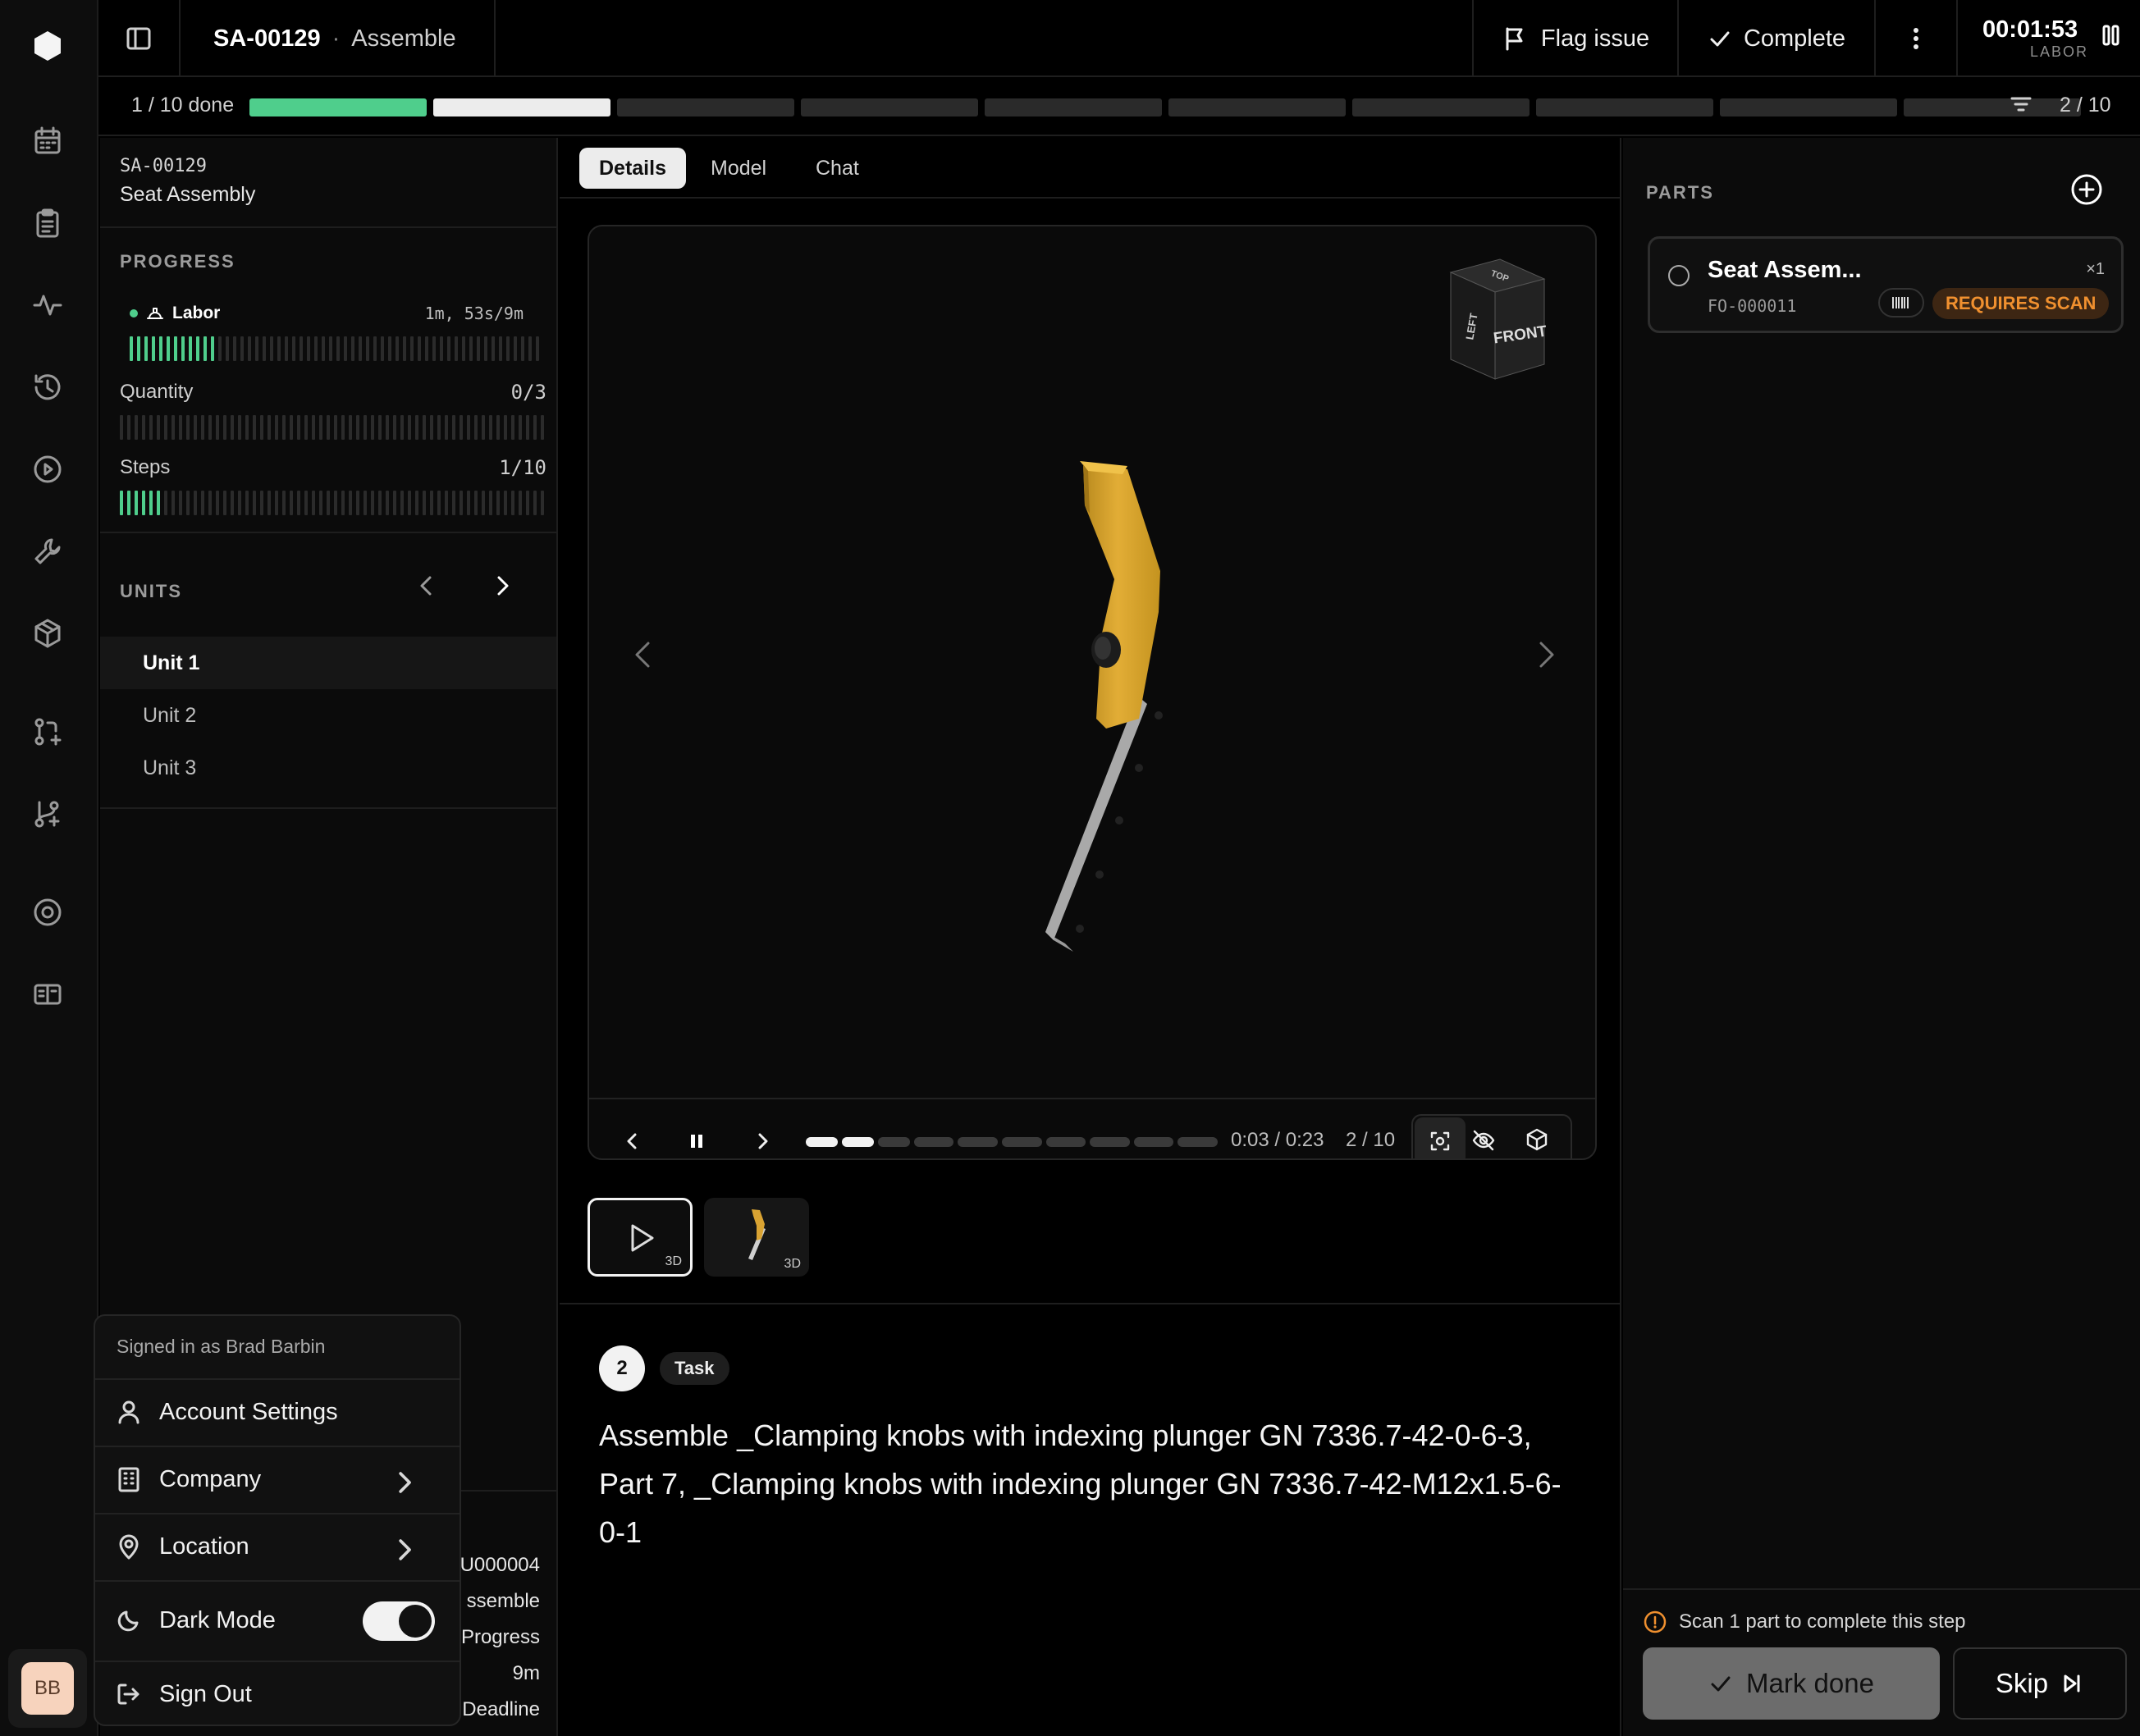 This screenshot has height=1736, width=2140. Describe the element at coordinates (138, 38) in the screenshot. I see `sidebar-toggle-button` at that location.